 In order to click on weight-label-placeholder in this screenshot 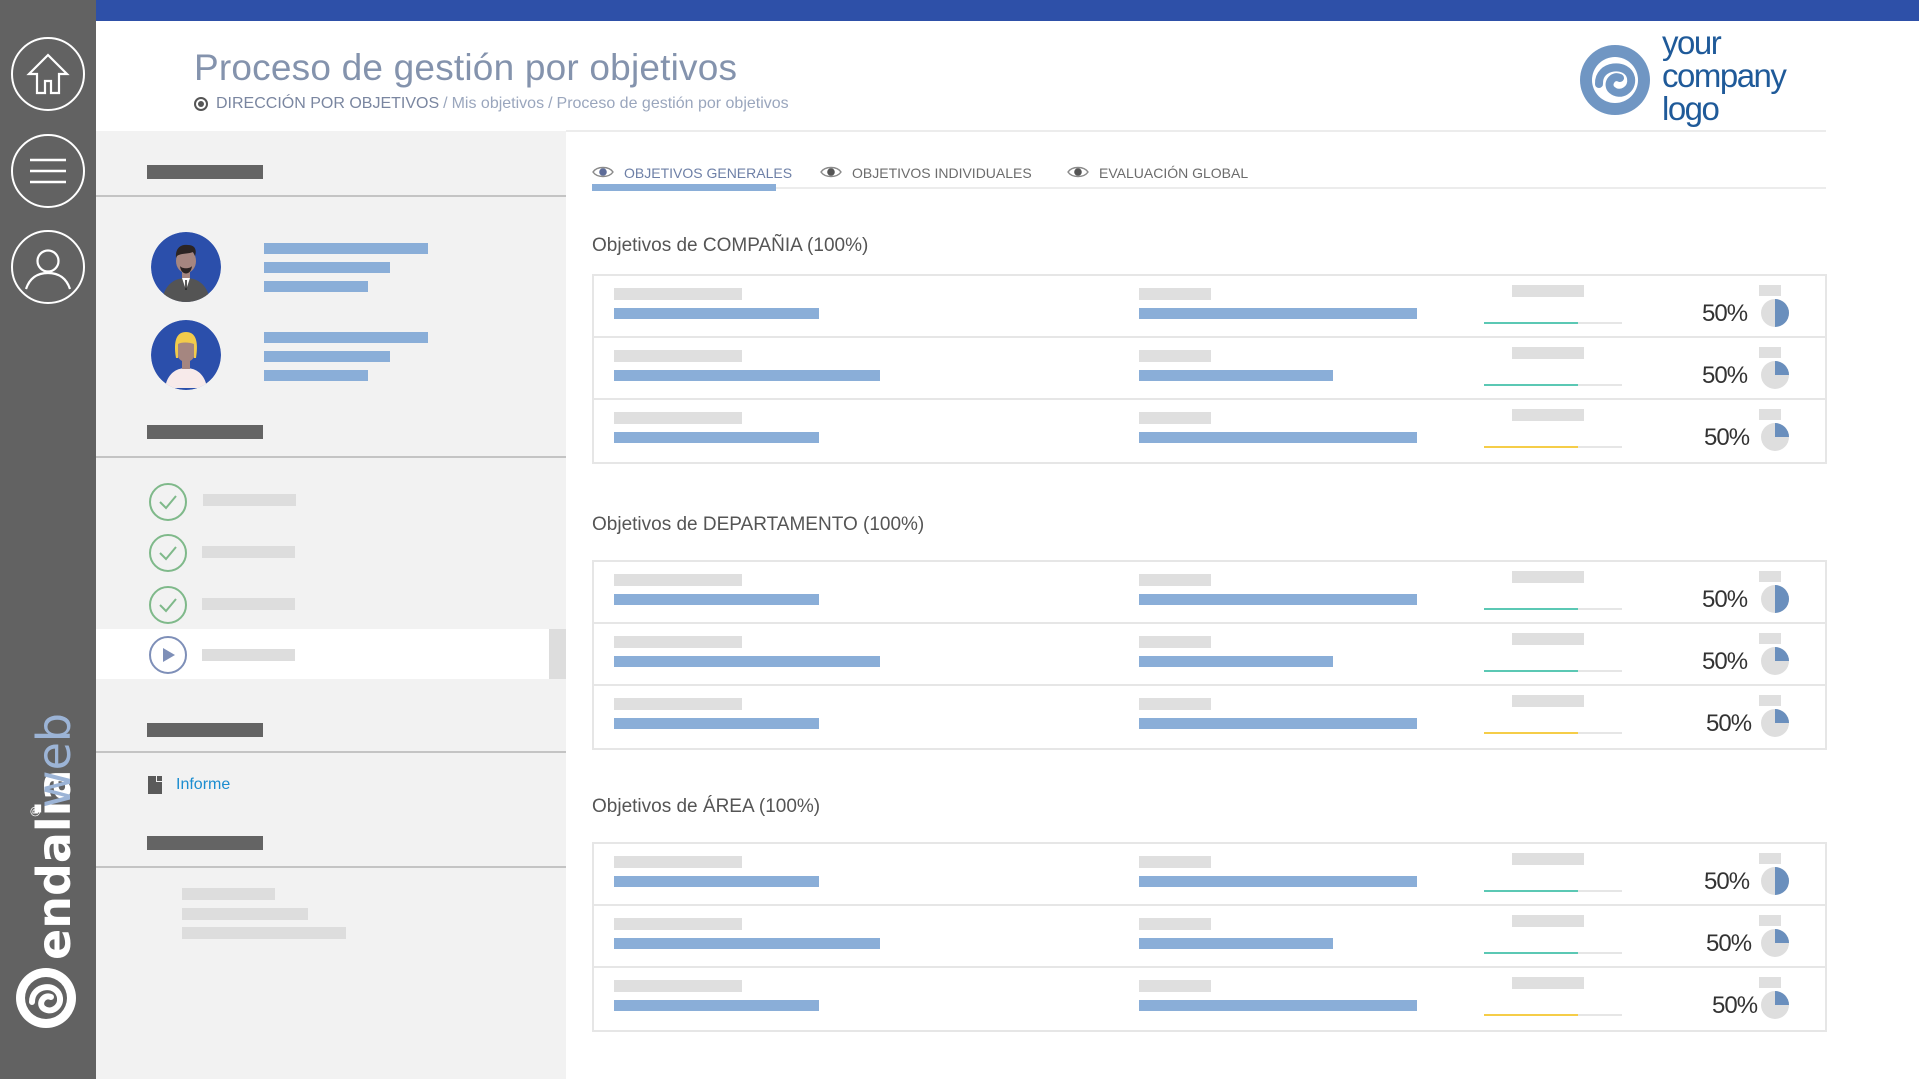, I will do `click(1770, 576)`.